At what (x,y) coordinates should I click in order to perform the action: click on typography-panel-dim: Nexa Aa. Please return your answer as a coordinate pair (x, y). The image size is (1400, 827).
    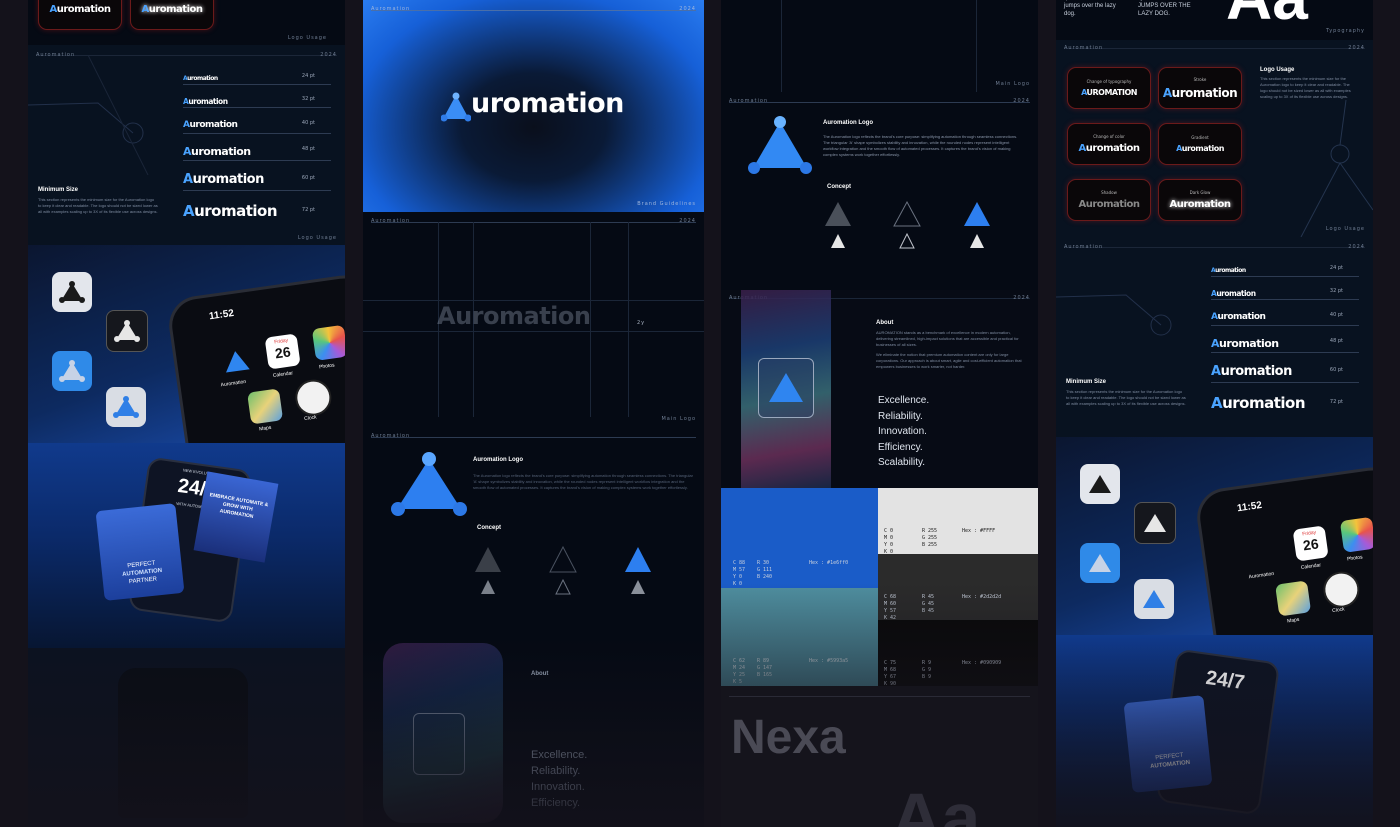
    Looking at the image, I should click on (879, 756).